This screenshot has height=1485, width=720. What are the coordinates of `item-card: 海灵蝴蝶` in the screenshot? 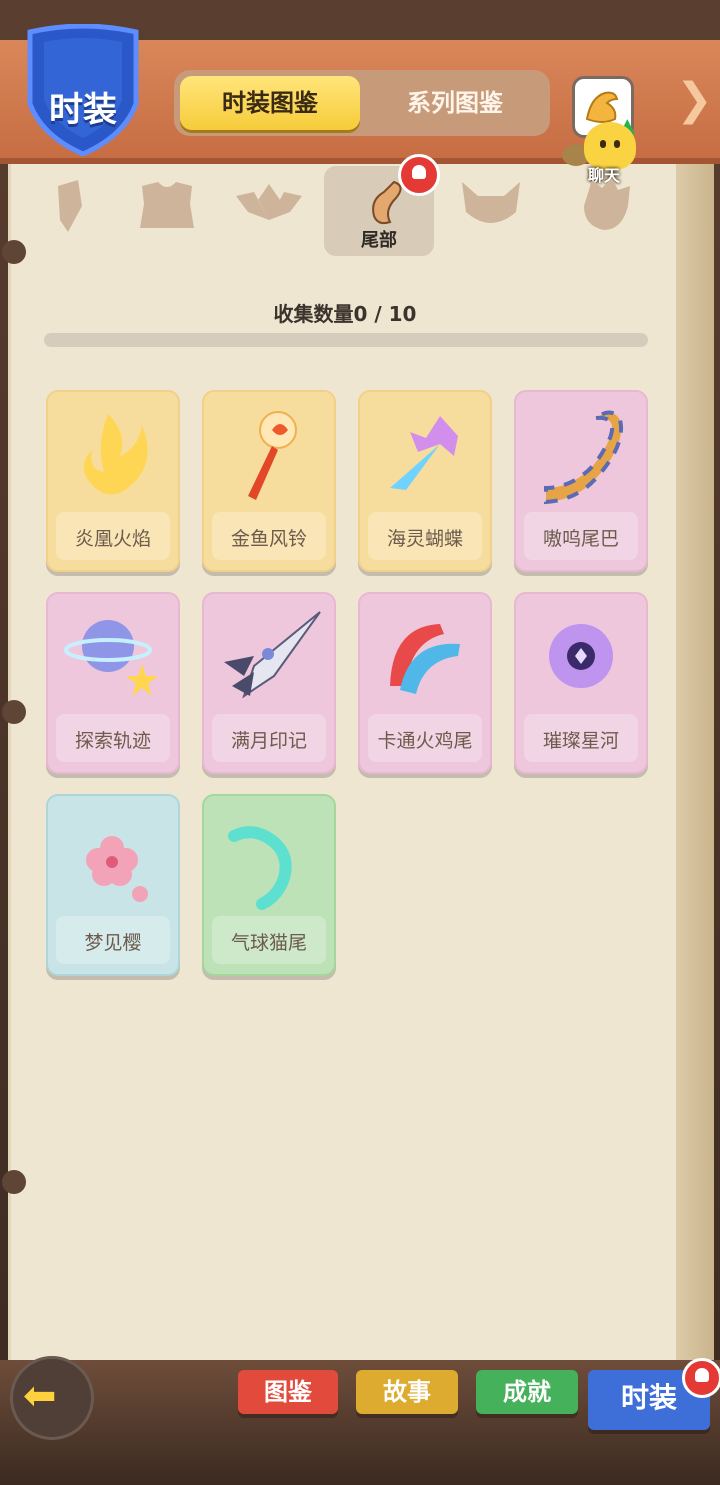 It's located at (425, 481).